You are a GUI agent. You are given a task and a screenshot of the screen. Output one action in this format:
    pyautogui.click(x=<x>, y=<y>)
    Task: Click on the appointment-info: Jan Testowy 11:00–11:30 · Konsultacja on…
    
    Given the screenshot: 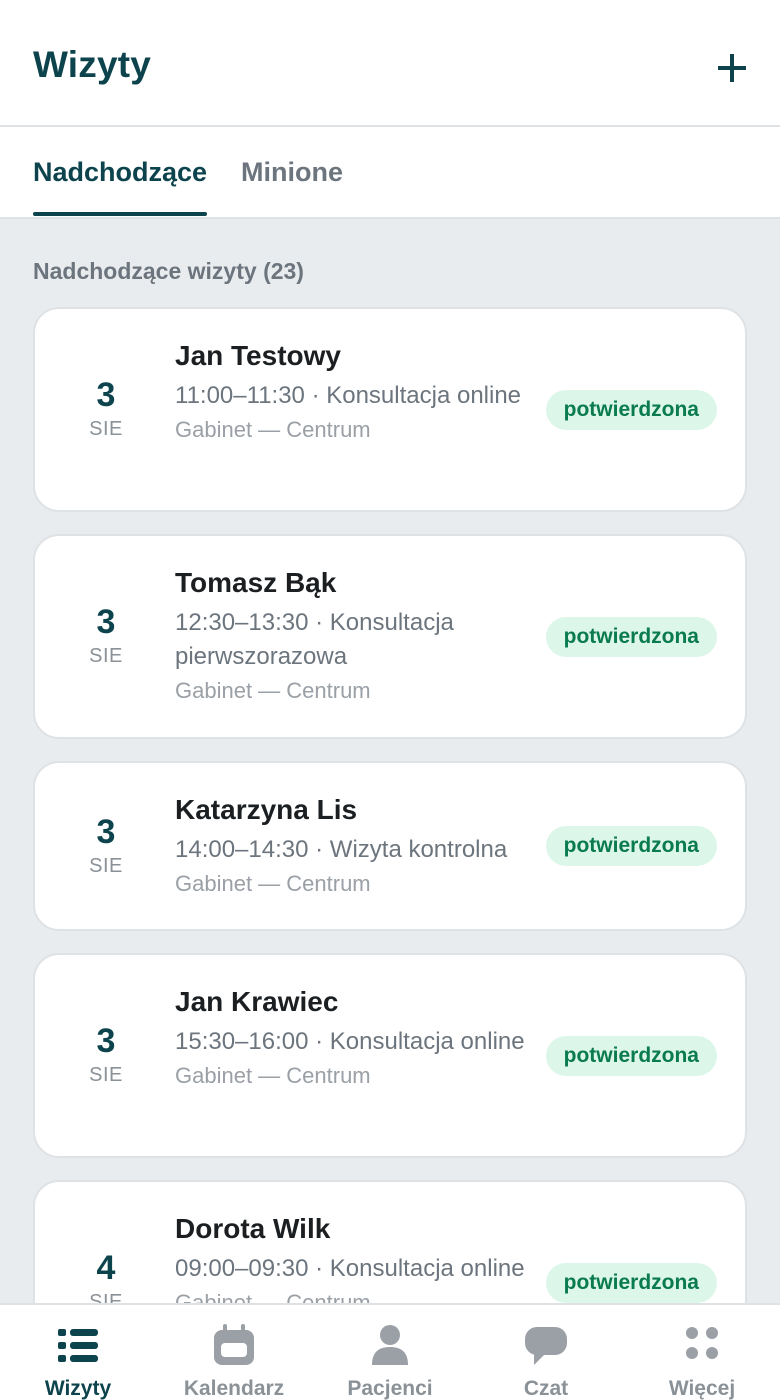 What is the action you would take?
    pyautogui.click(x=352, y=393)
    